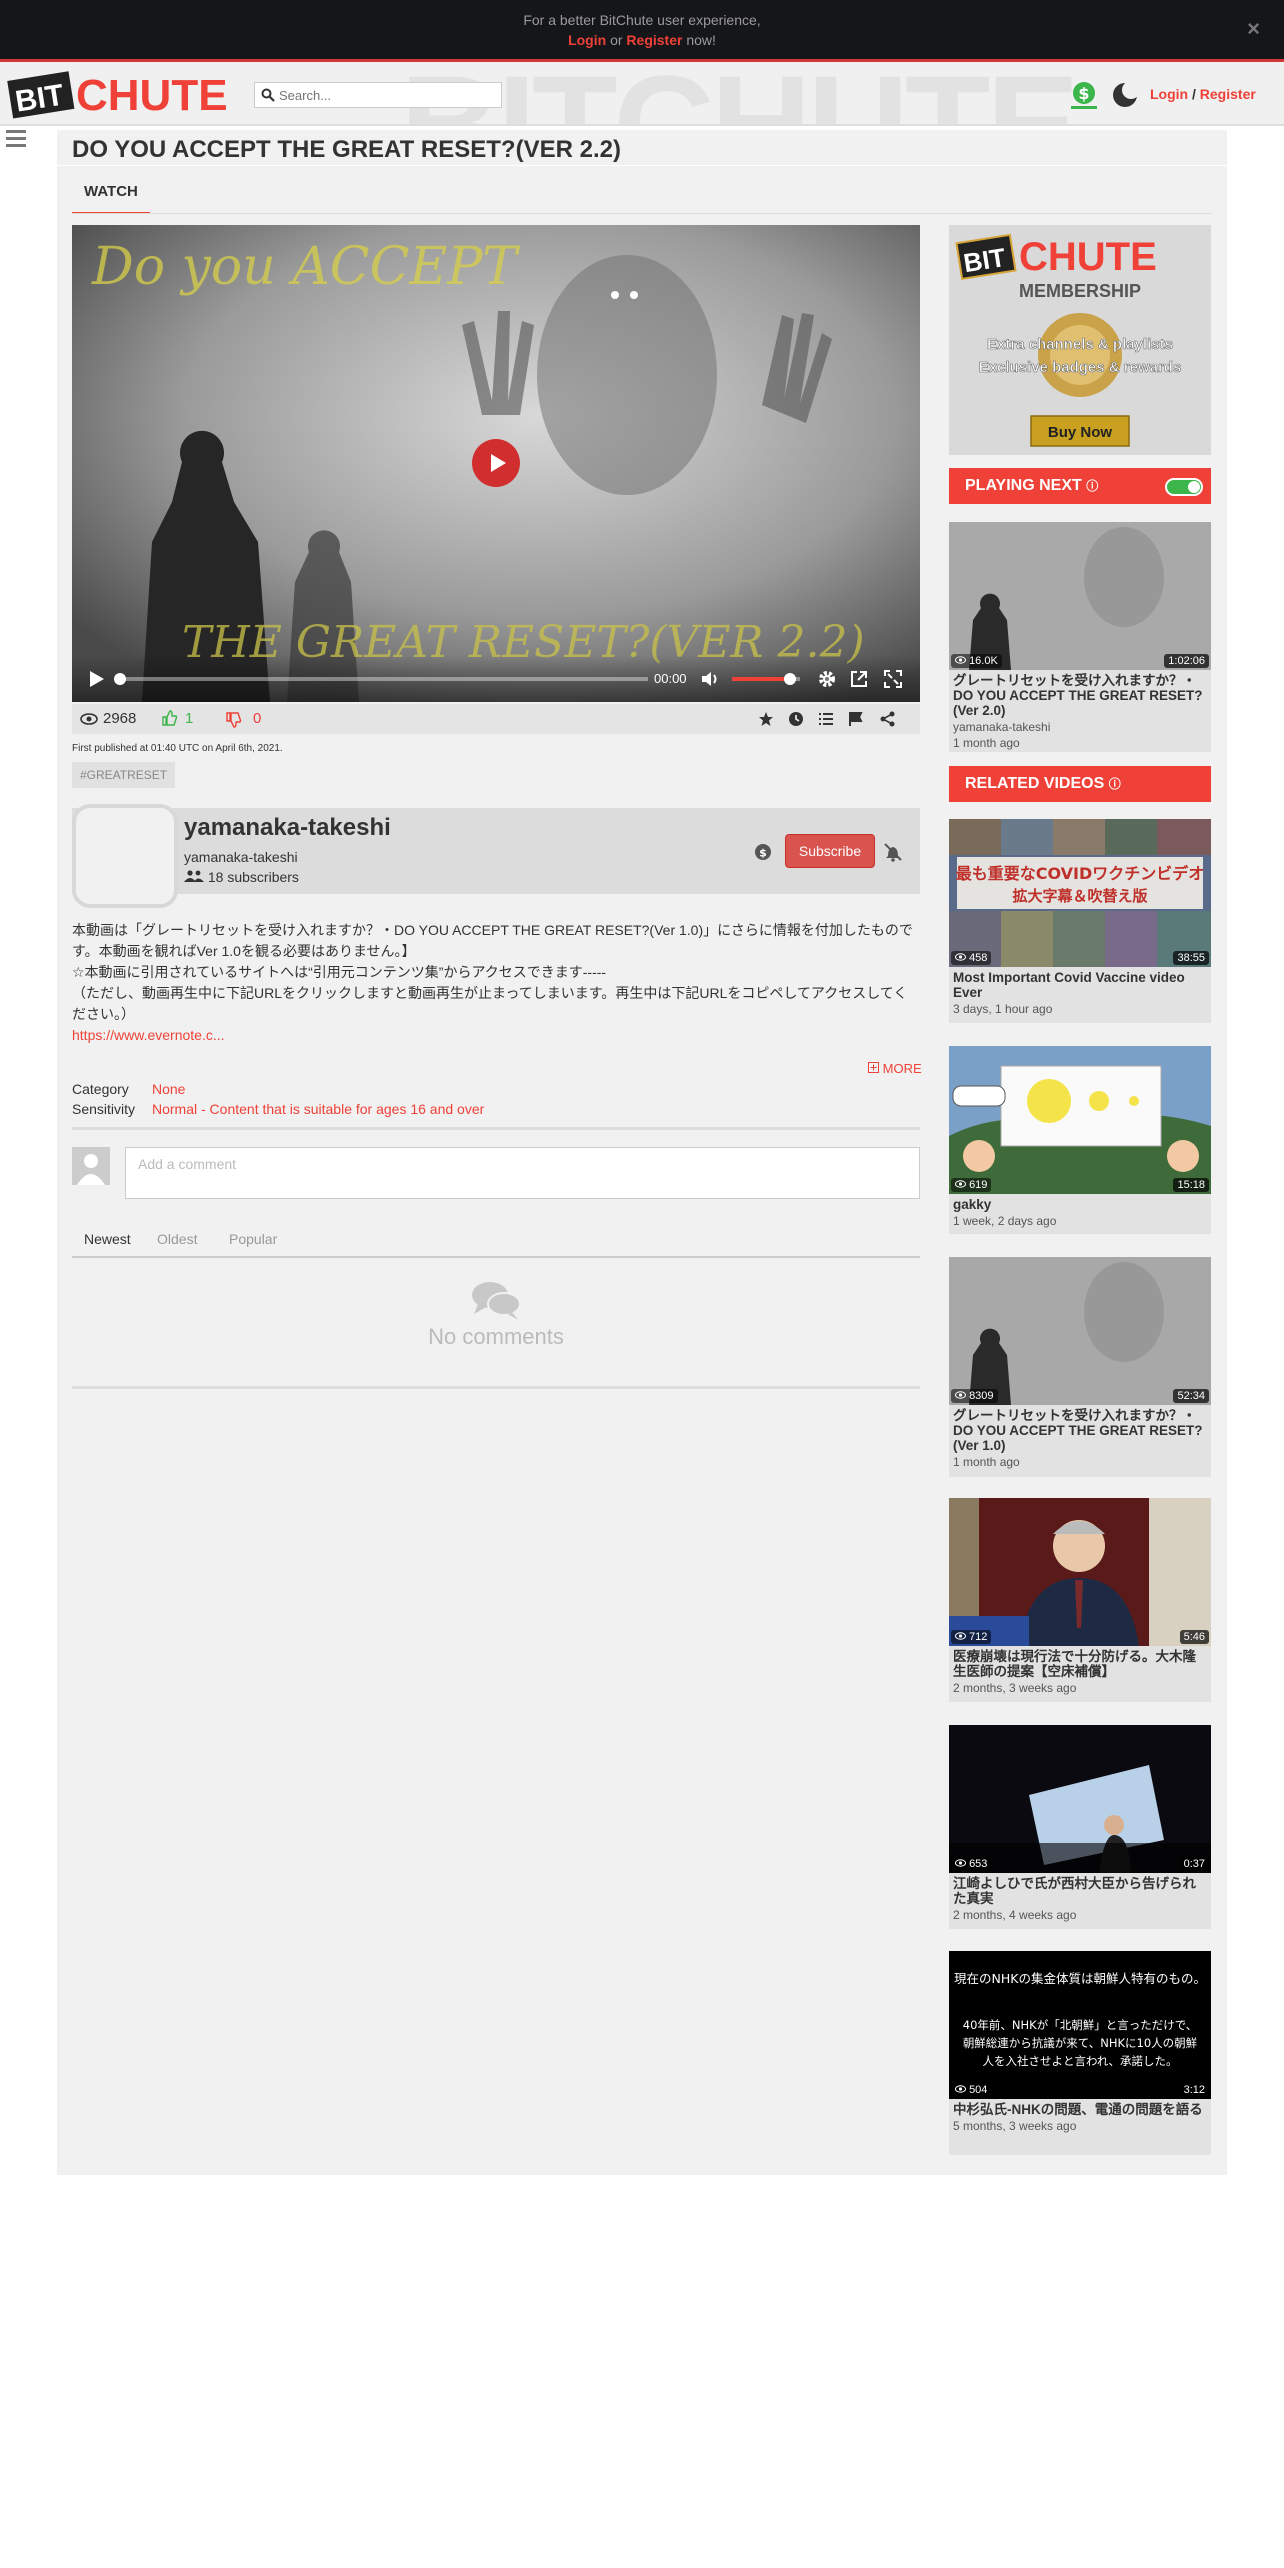 Image resolution: width=1284 pixels, height=2568 pixels. Describe the element at coordinates (1088, 257) in the screenshot. I see `ad-chute-text: CHUTE` at that location.